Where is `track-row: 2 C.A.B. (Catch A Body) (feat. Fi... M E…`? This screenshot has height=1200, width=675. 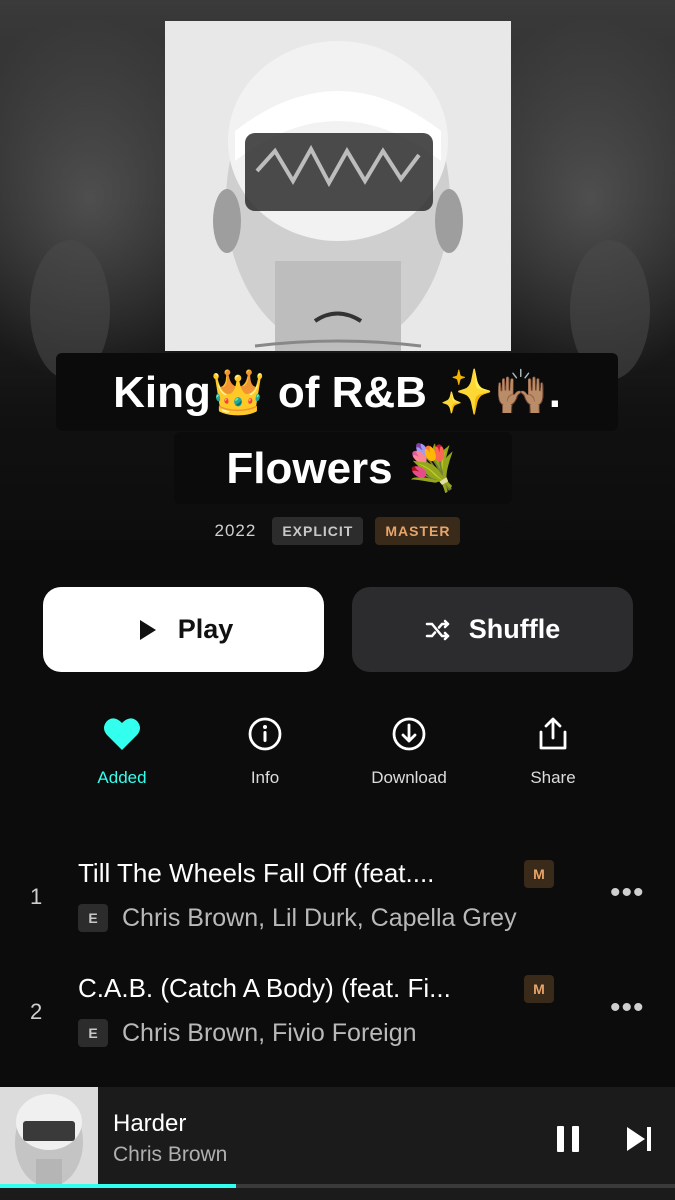
track-row: 2 C.A.B. (Catch A Body) (feat. Fi... M E… is located at coordinates (337, 1015).